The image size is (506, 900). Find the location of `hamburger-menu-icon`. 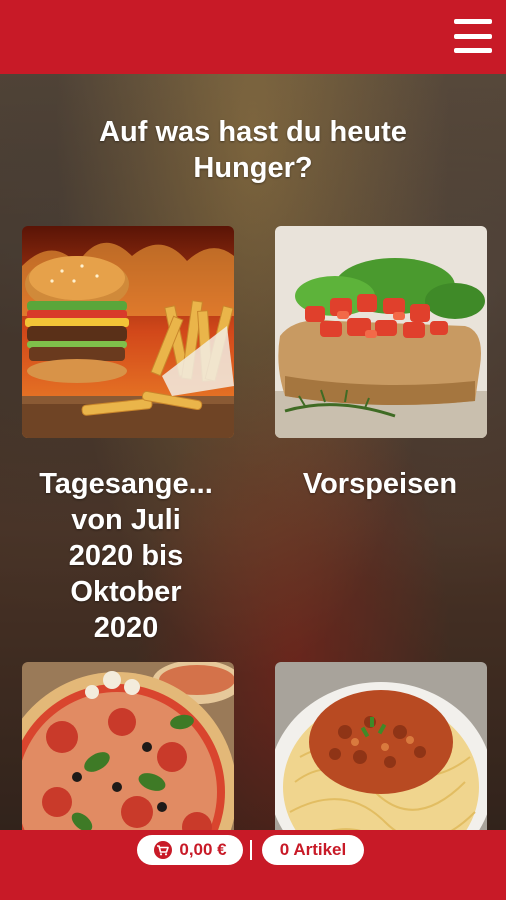

hamburger-menu-icon is located at coordinates (473, 36).